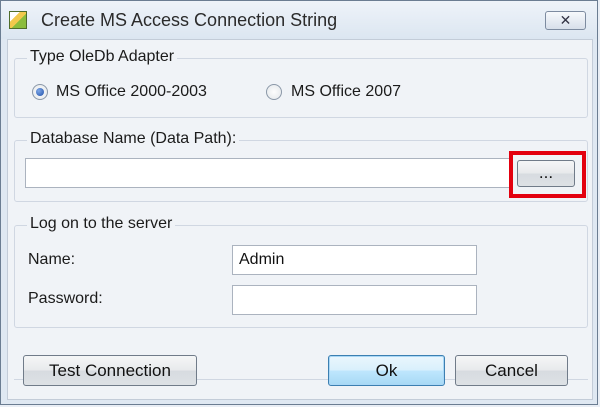  I want to click on cancel-button: Cancel, so click(511, 370).